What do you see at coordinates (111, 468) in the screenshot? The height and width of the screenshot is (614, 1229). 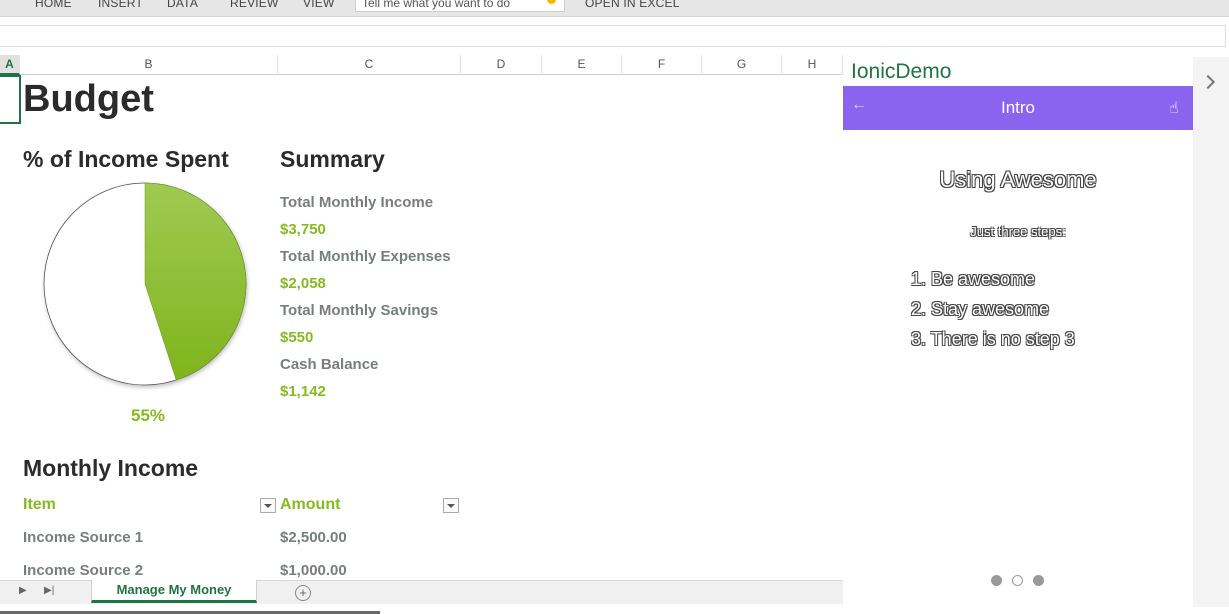 I see `monthly-income-heading: Monthly Income` at bounding box center [111, 468].